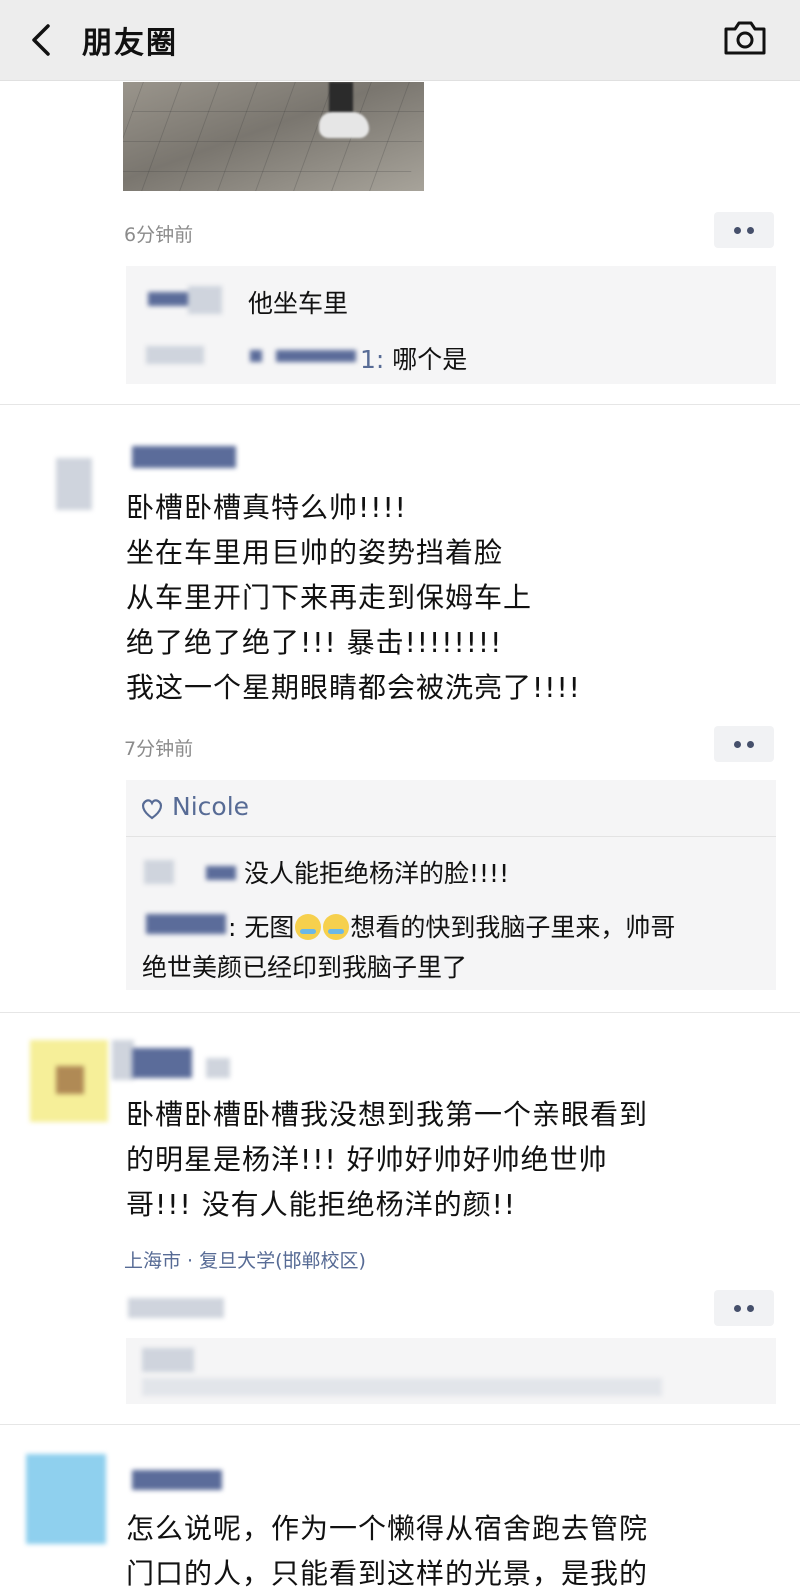 The height and width of the screenshot is (1596, 800). Describe the element at coordinates (387, 1528) in the screenshot. I see `post-line: 怎么说呢，作为一个懒得从宿舍跑去管院` at that location.